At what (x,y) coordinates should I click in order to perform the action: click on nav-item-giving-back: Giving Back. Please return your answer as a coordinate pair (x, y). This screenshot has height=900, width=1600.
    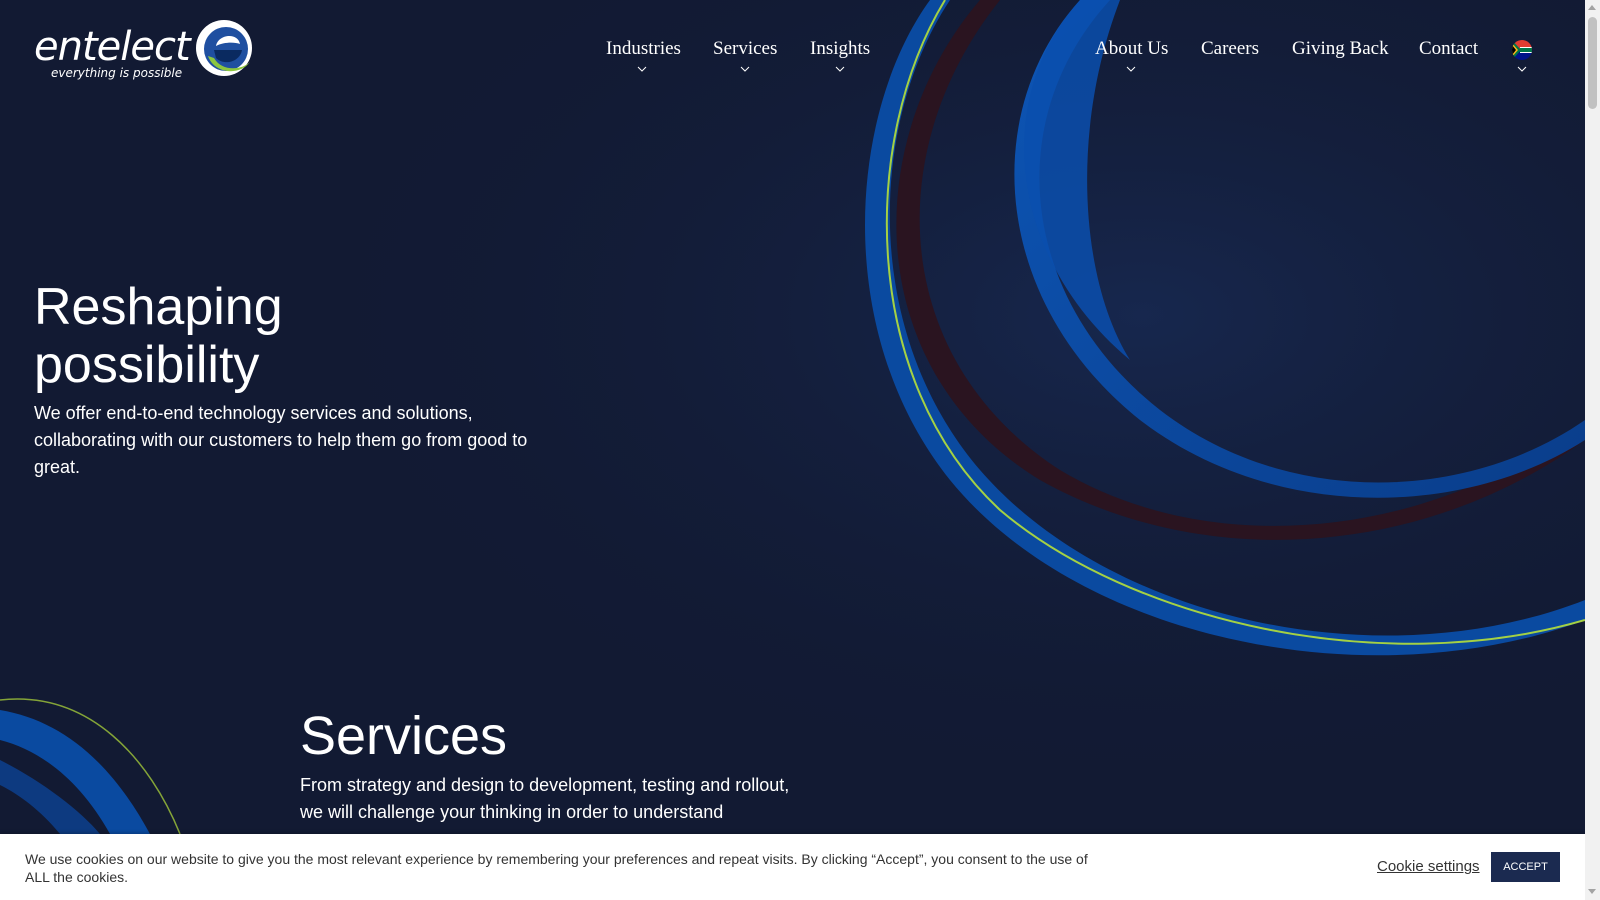
    Looking at the image, I should click on (1340, 49).